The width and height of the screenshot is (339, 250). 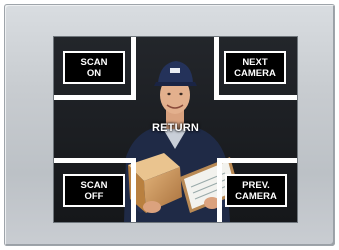 I want to click on scan-off-label: SCAN OFF, so click(x=94, y=190).